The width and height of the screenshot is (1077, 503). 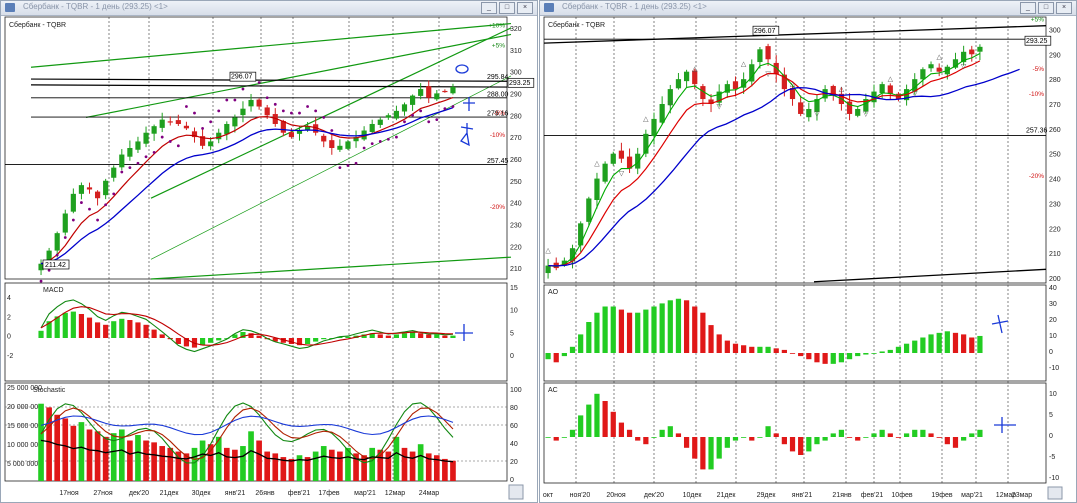 What do you see at coordinates (1000, 324) in the screenshot?
I see `hand-drawn-cross` at bounding box center [1000, 324].